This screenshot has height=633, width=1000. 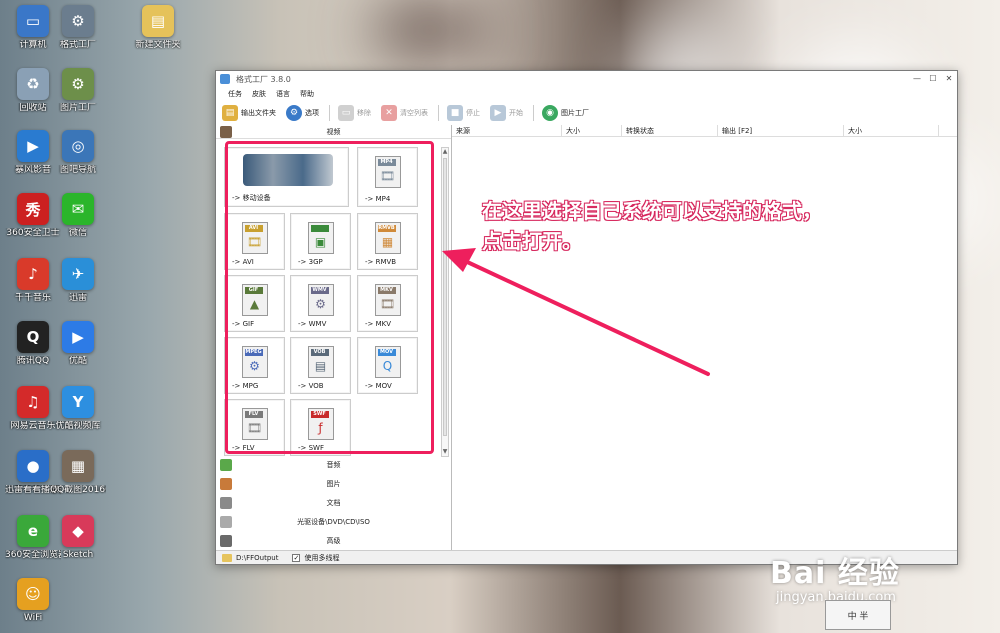 I want to click on annotation-line-1: 在这里选择自己系统可以支持的格式，, so click(x=652, y=211).